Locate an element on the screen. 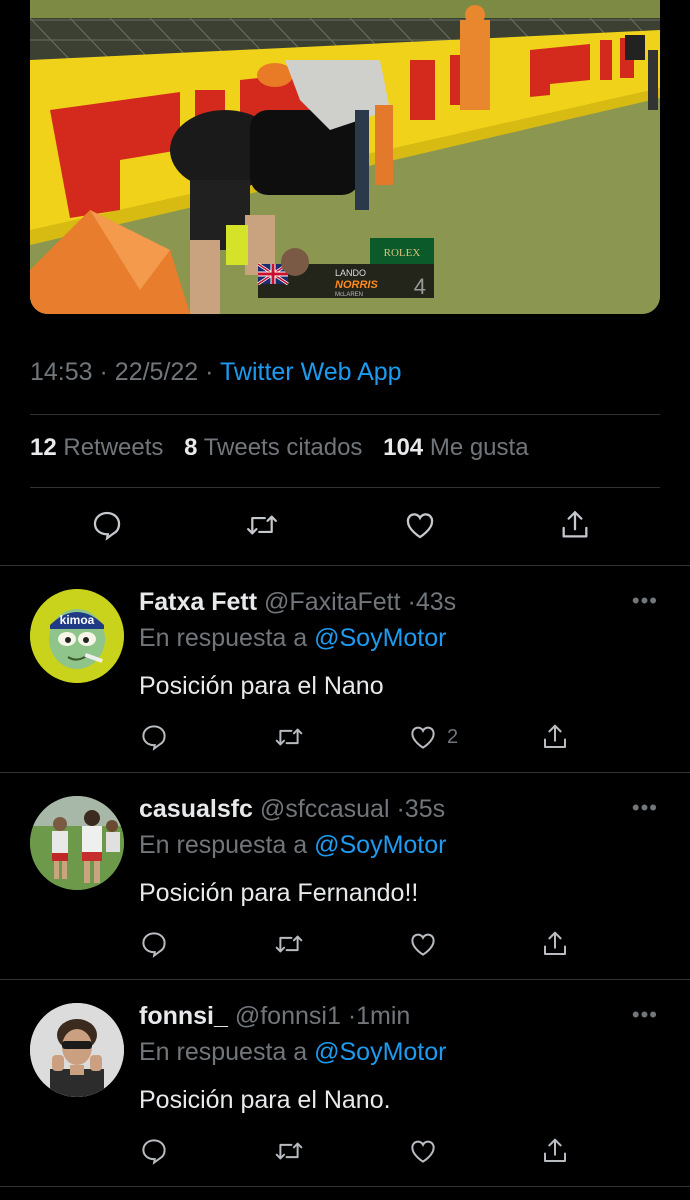 The height and width of the screenshot is (1200, 690). tweet-timestamp: 14:53 · 22/5/22 · Twitter Web App is located at coordinates (216, 372).